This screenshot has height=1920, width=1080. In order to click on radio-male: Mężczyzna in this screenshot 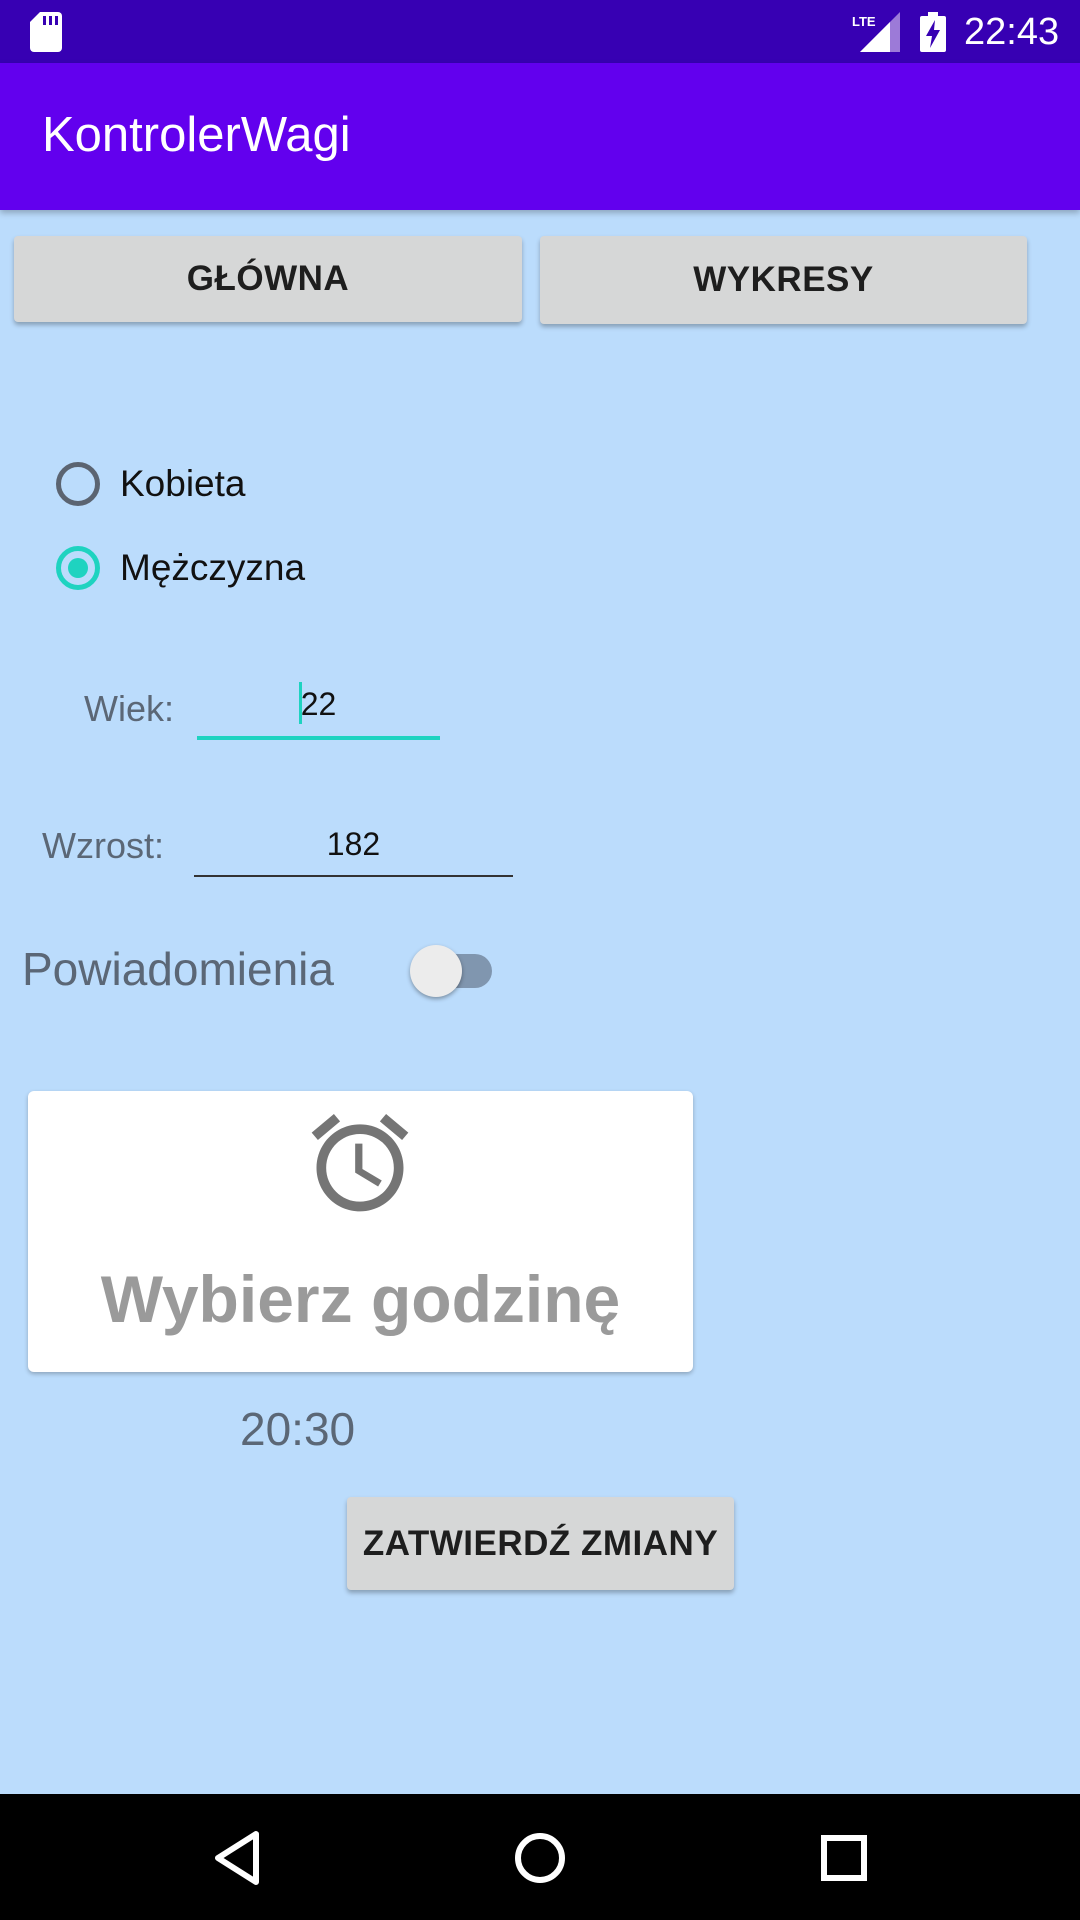, I will do `click(180, 568)`.